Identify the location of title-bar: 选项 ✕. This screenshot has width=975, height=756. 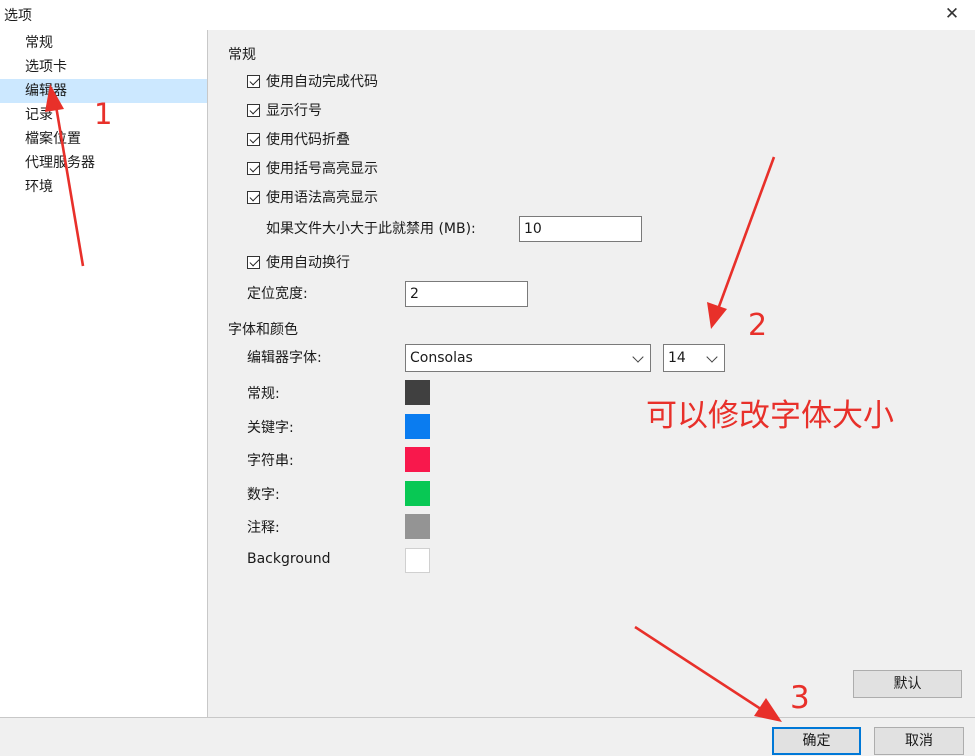
(487, 15).